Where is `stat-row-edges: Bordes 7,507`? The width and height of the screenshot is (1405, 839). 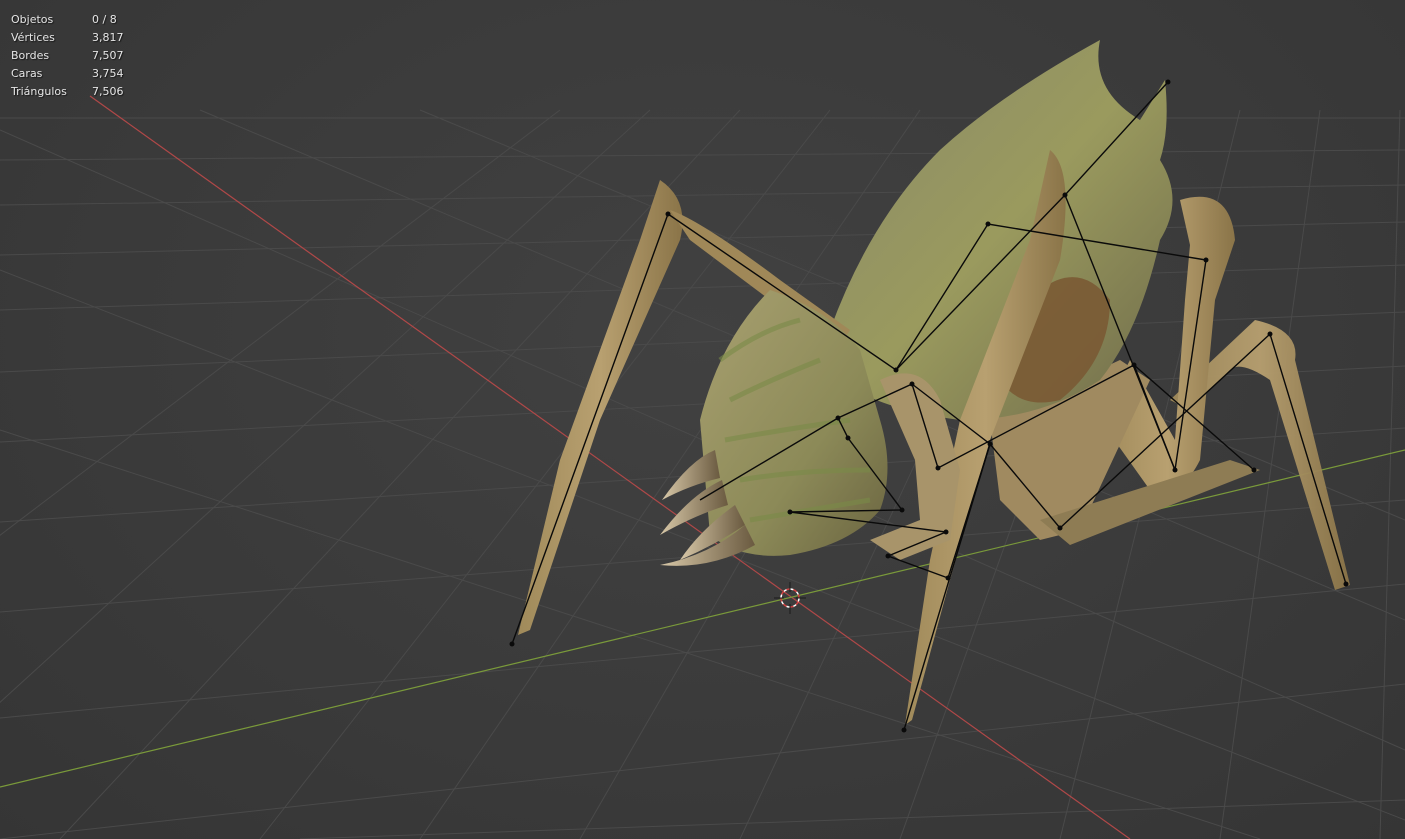
stat-row-edges: Bordes 7,507 is located at coordinates (67, 56).